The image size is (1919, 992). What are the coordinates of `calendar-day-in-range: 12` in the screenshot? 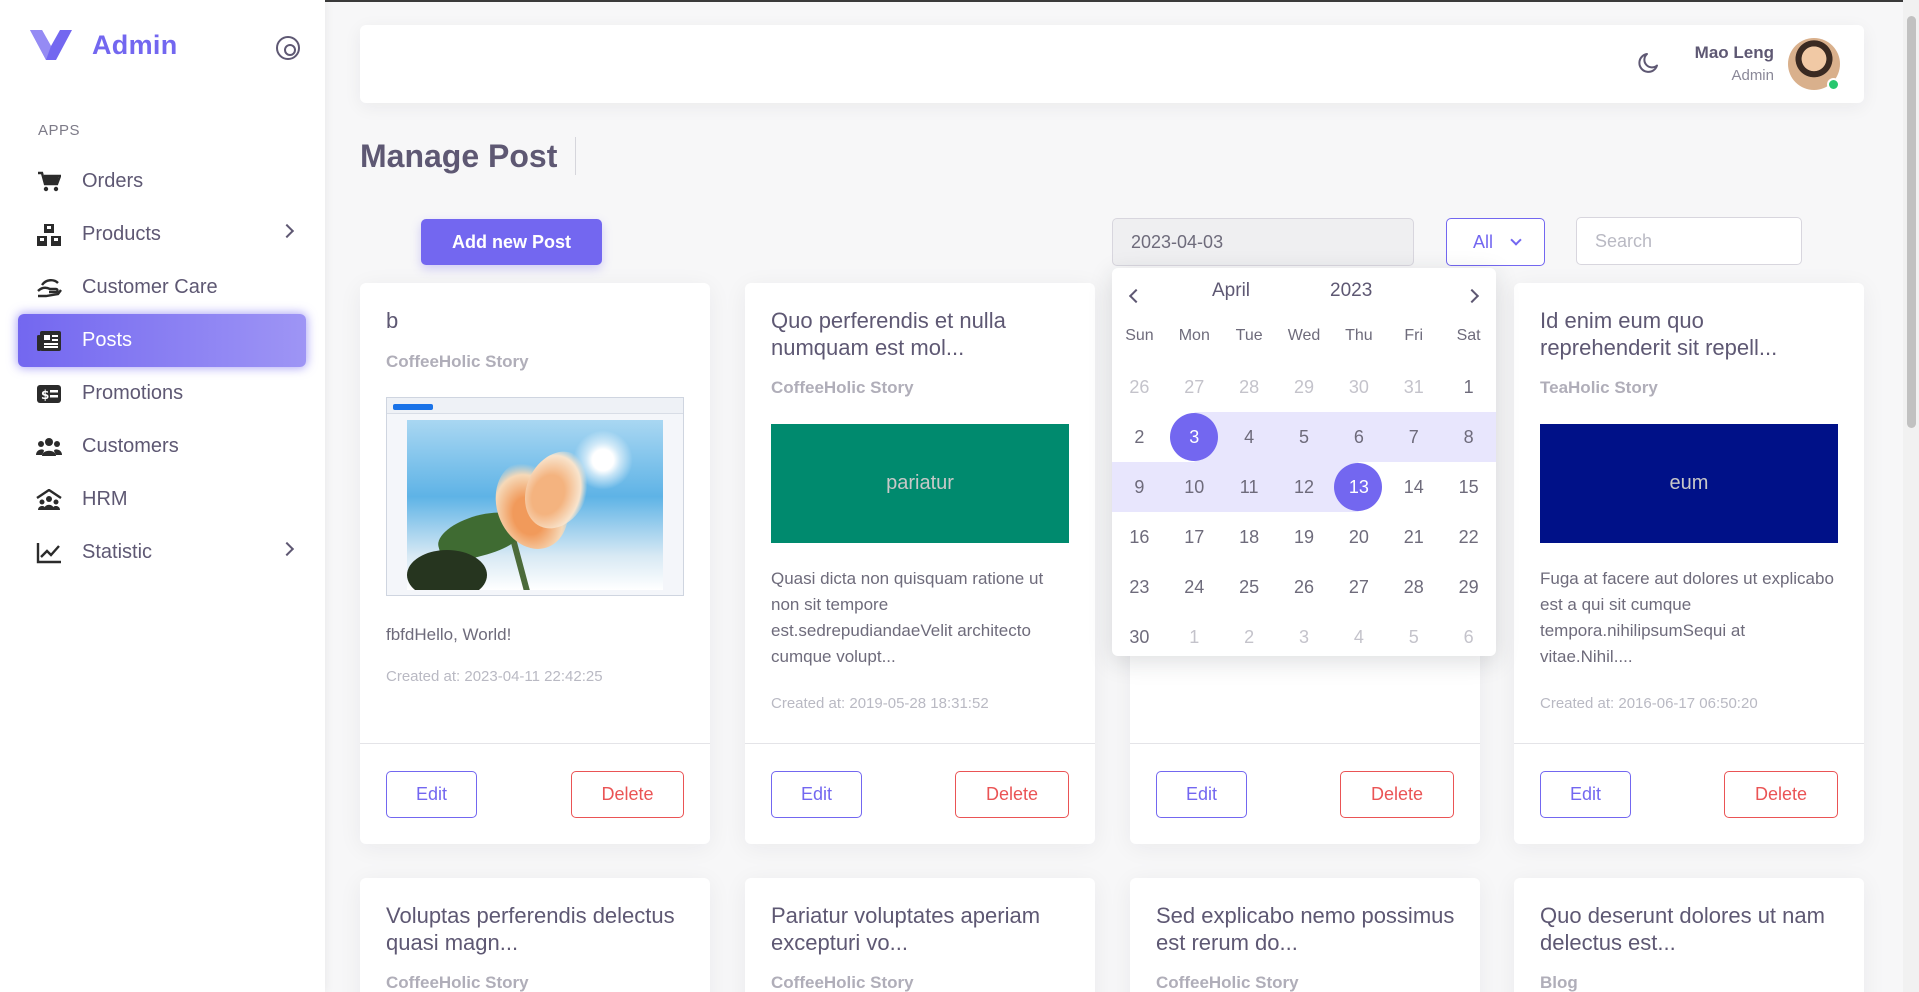 It's located at (1304, 487).